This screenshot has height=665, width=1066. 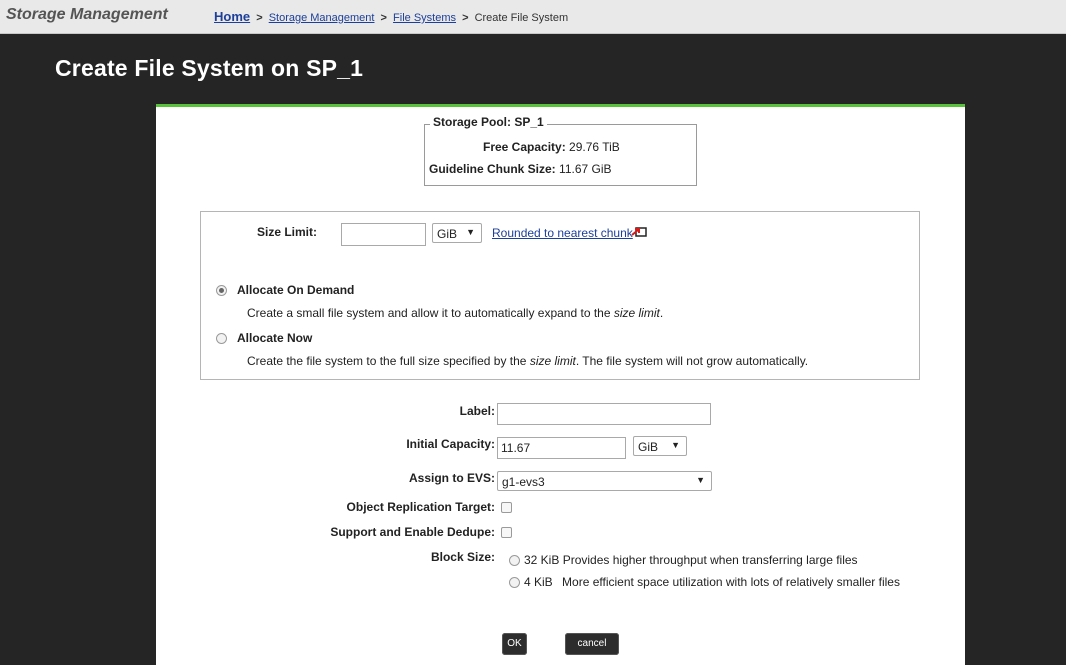 I want to click on block-size-32-size: 32 KiB, so click(x=542, y=560).